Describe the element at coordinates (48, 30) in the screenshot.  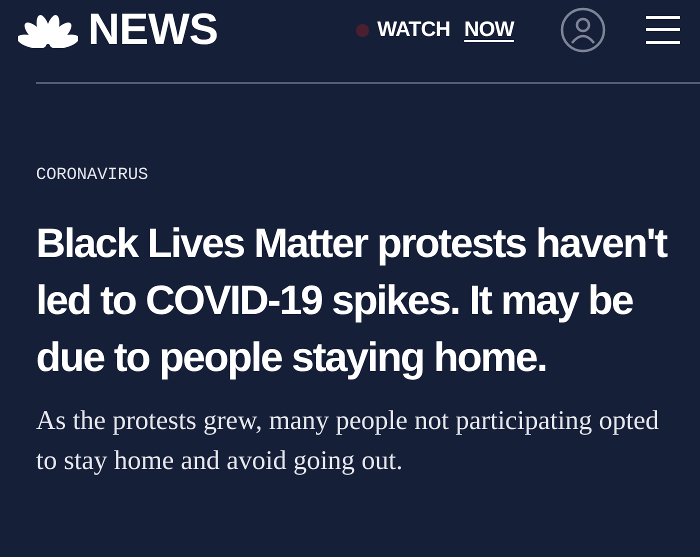
I see `peacock-fan-icon` at that location.